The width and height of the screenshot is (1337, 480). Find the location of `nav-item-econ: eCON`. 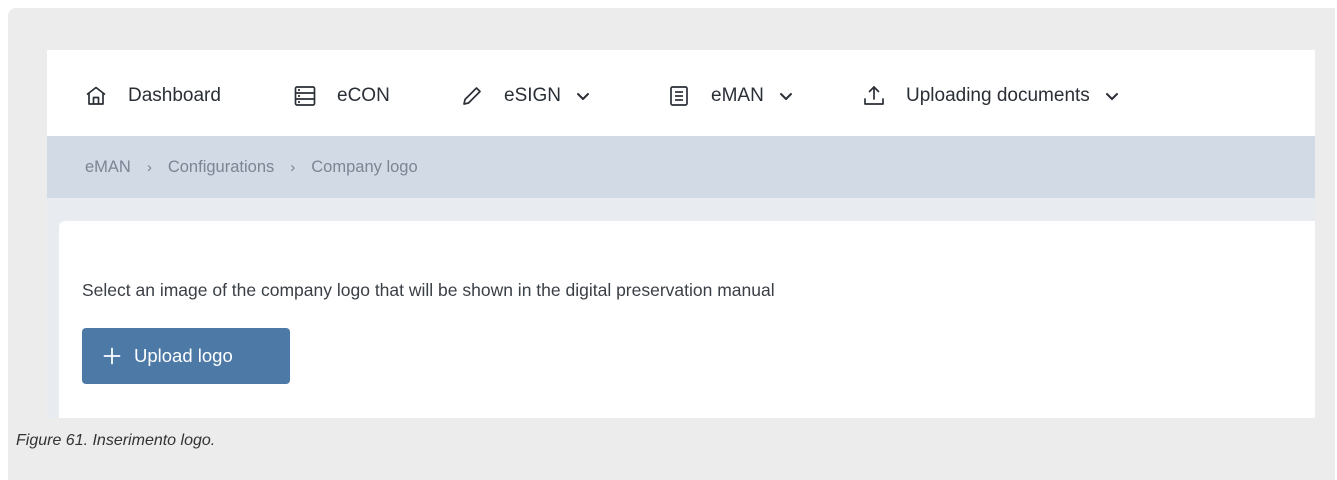

nav-item-econ: eCON is located at coordinates (341, 96).